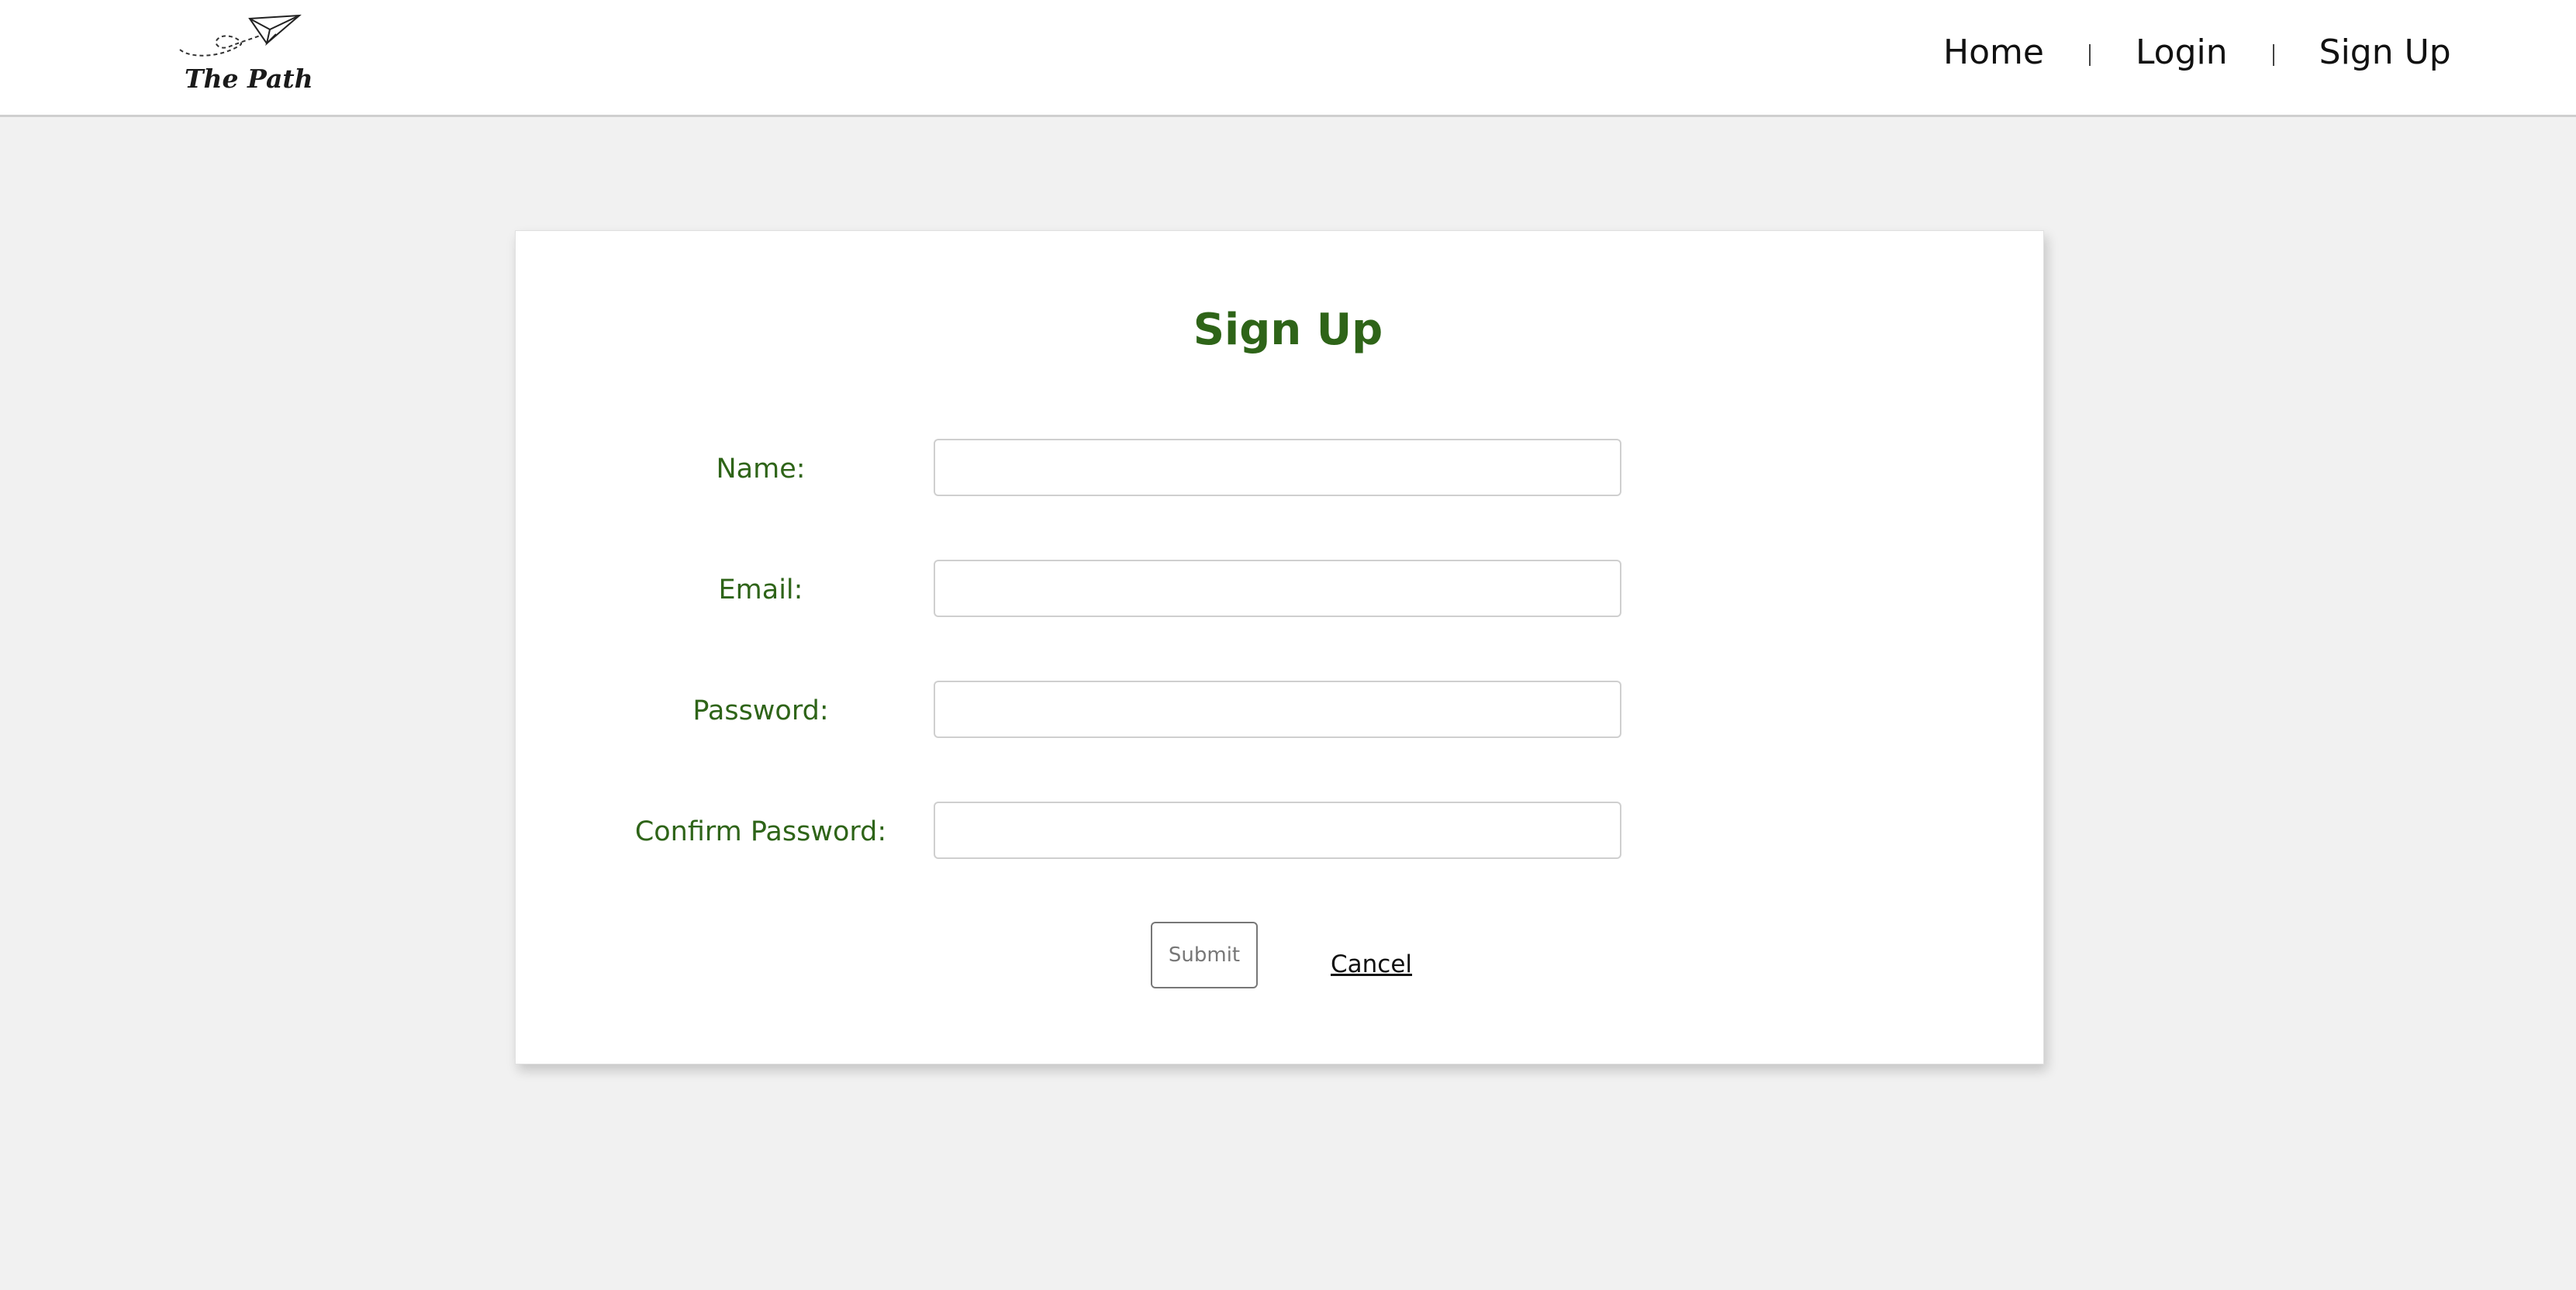  Describe the element at coordinates (1277, 830) in the screenshot. I see `confirm-password-field` at that location.